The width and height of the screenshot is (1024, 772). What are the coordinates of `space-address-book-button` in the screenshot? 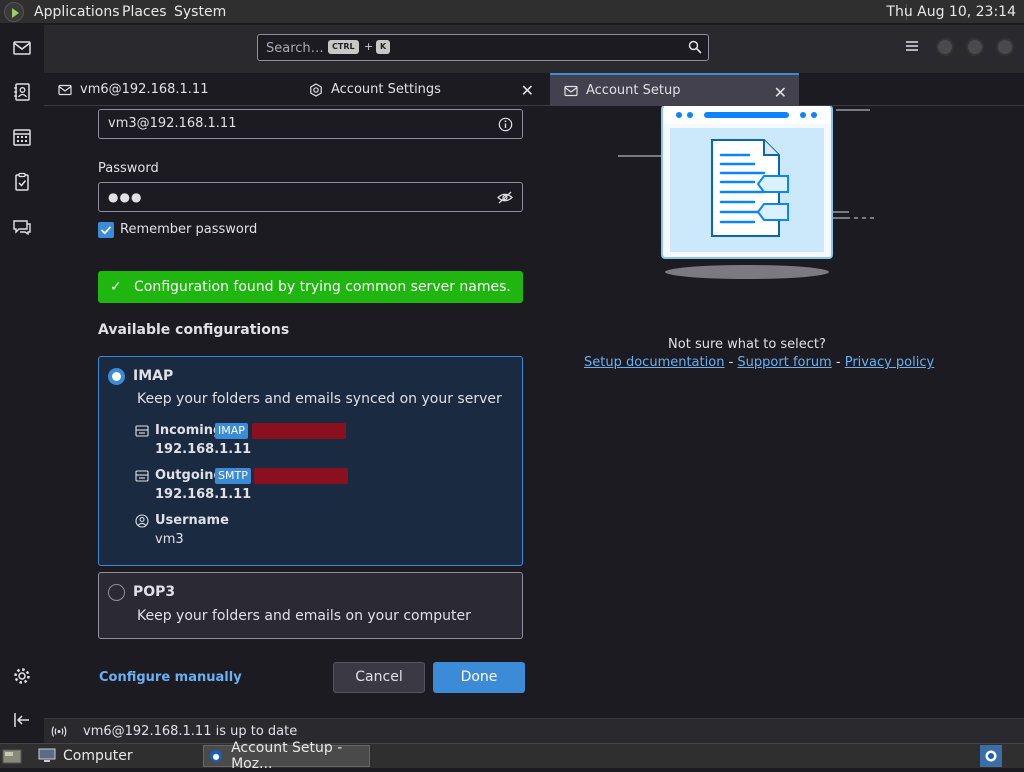 It's located at (22, 92).